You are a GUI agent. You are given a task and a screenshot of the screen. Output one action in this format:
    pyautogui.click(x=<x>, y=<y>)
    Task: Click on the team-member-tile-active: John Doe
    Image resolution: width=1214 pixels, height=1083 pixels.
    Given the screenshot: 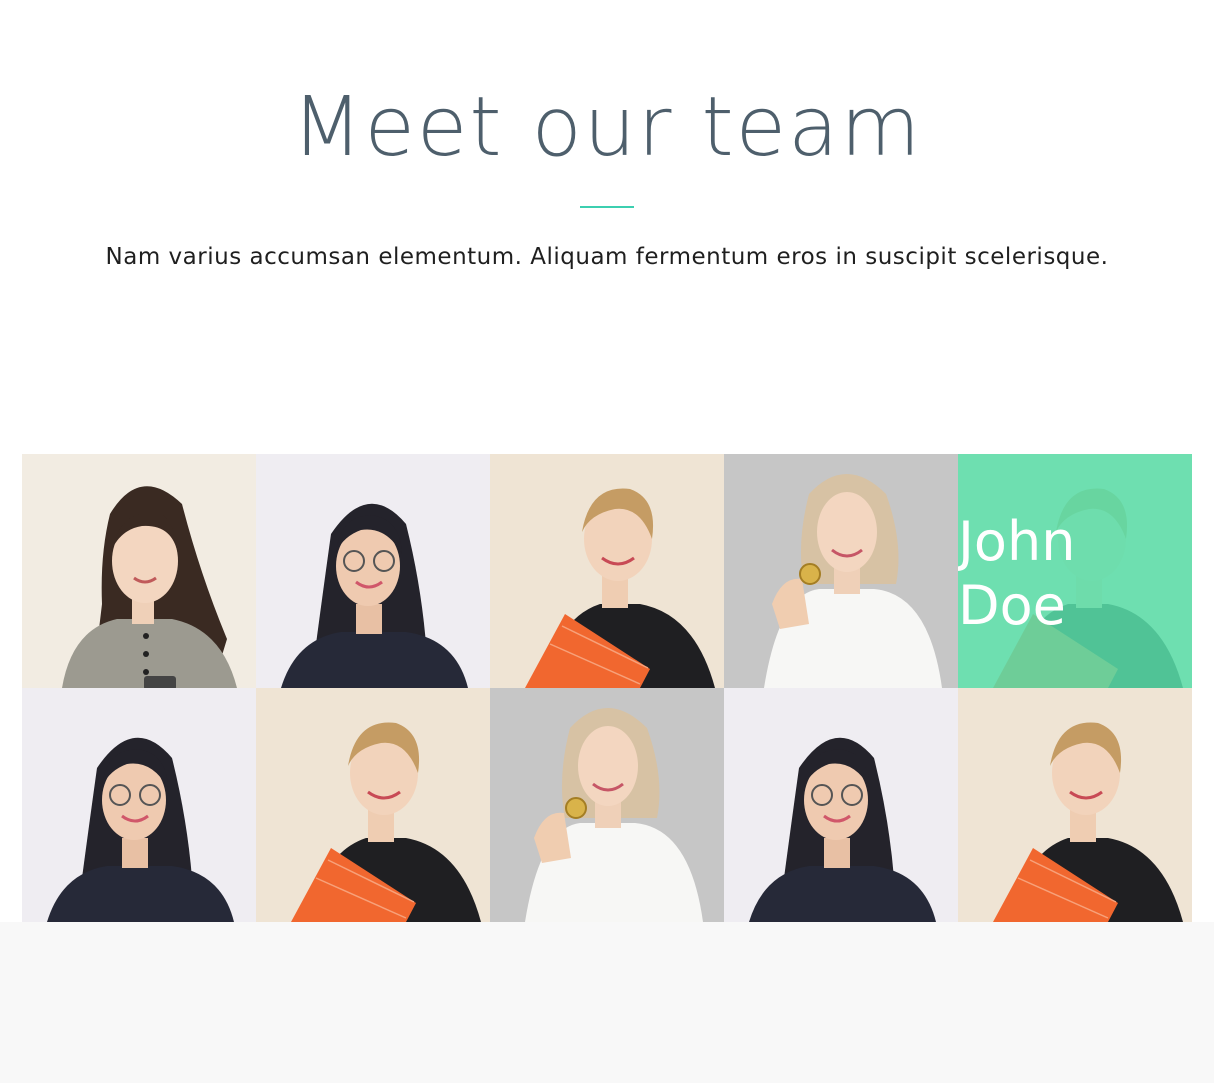 What is the action you would take?
    pyautogui.click(x=1075, y=571)
    